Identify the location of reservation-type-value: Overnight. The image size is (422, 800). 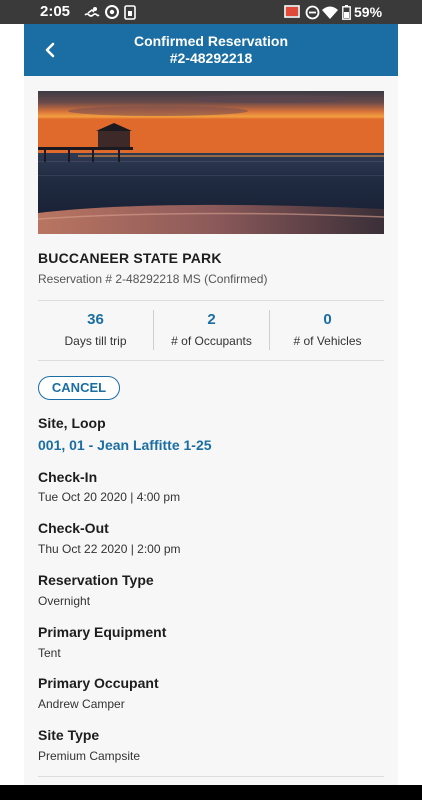
(64, 601).